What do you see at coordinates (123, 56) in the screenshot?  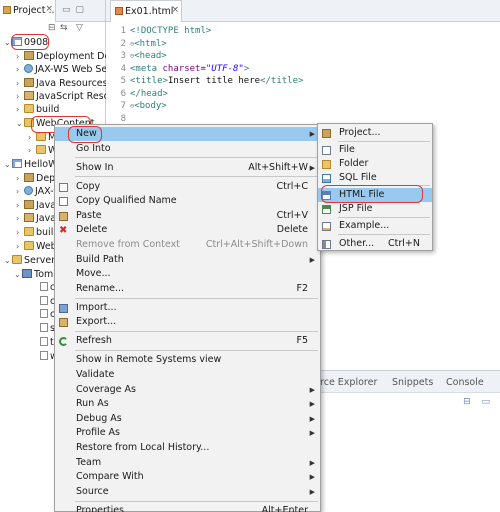 I see `line-number: 3` at bounding box center [123, 56].